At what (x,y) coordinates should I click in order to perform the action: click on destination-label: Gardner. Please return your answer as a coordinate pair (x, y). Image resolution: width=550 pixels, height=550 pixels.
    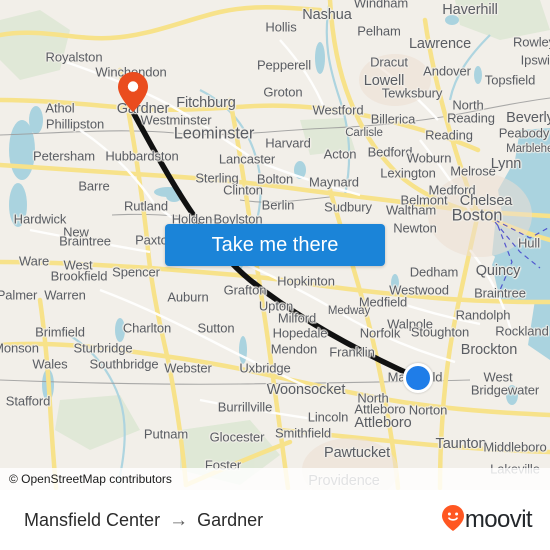
    Looking at the image, I should click on (230, 519).